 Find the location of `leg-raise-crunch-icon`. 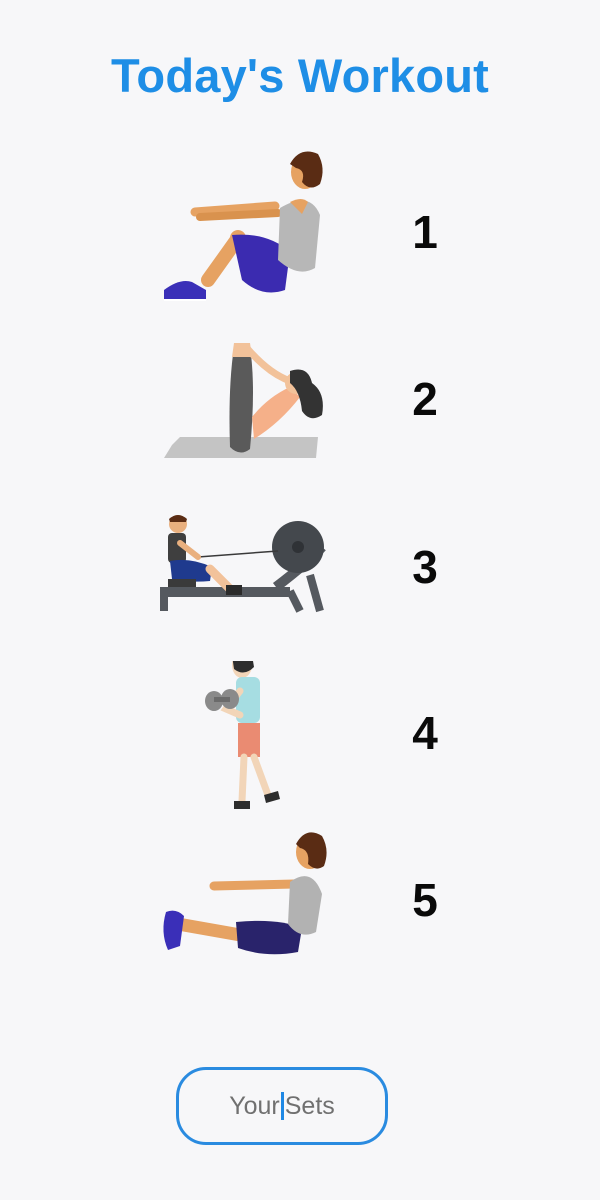

leg-raise-crunch-icon is located at coordinates (243, 400).